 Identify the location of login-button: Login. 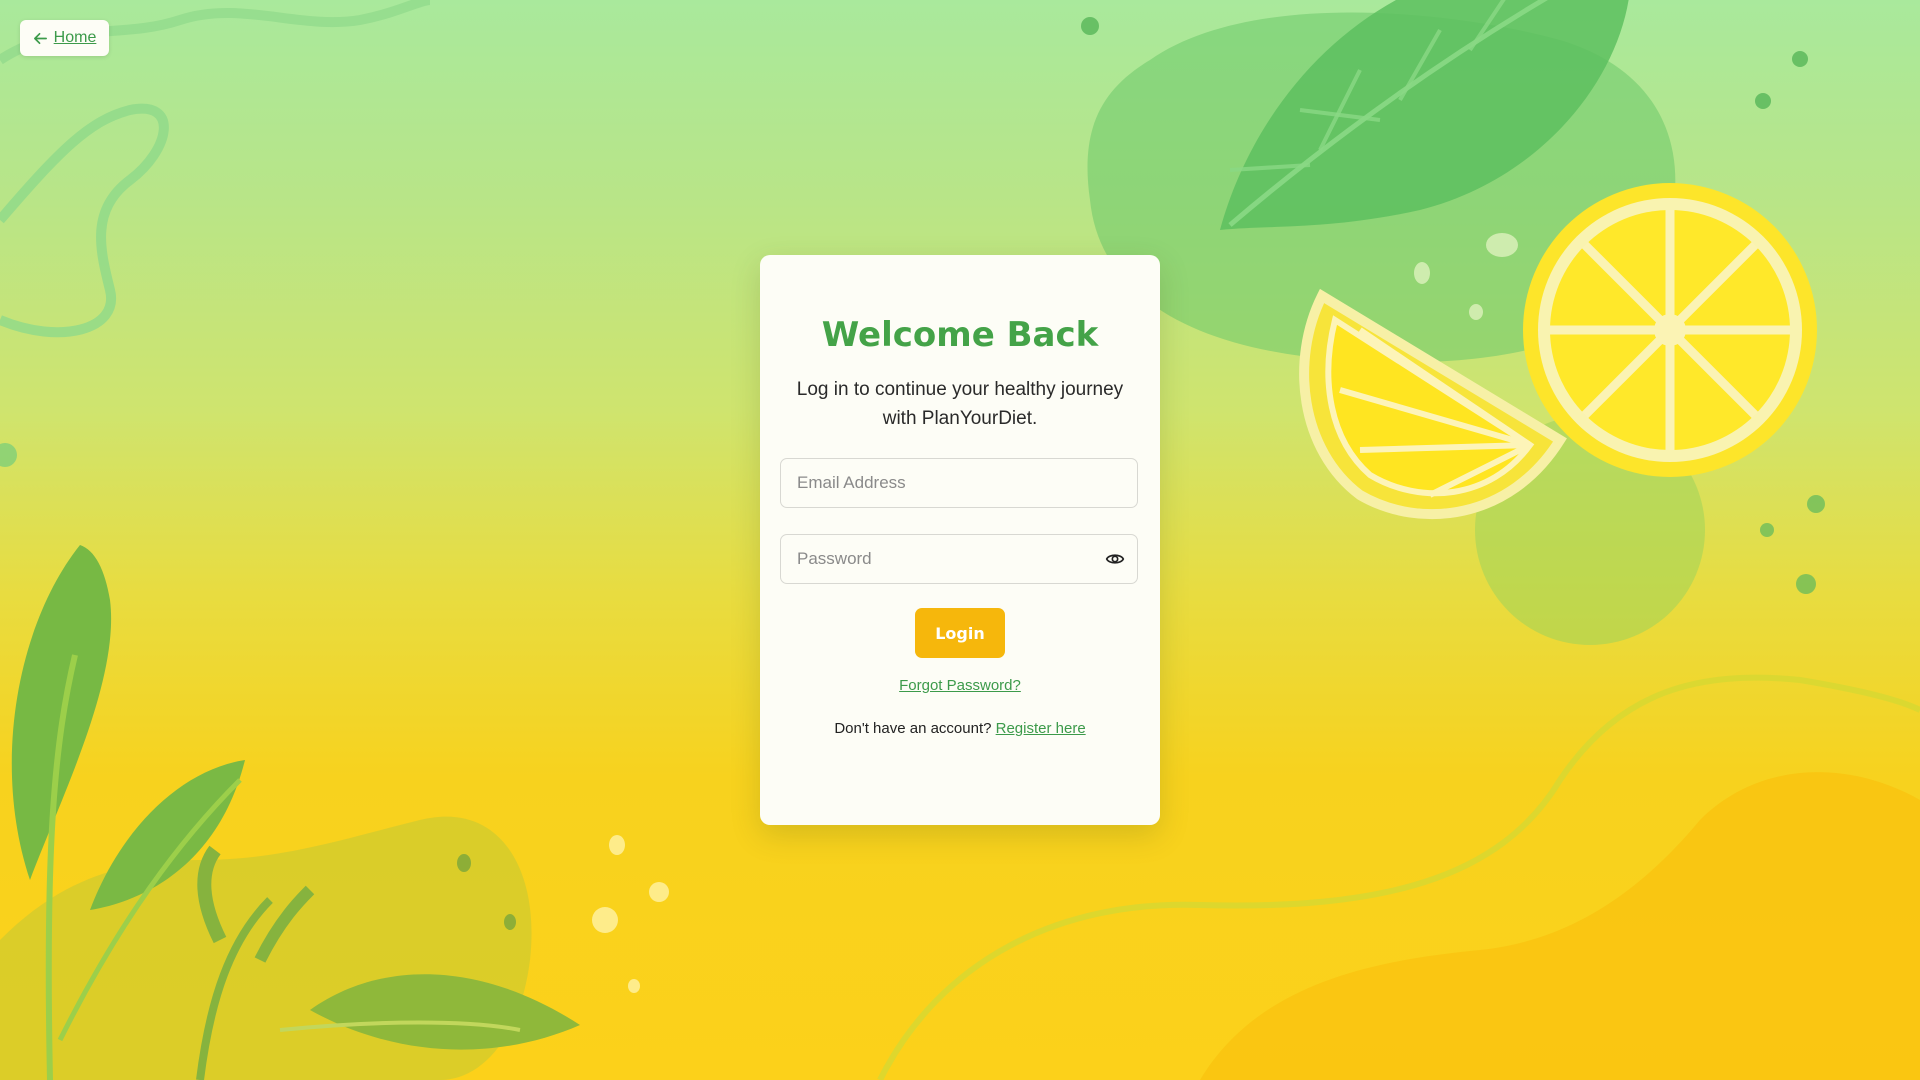
(960, 633).